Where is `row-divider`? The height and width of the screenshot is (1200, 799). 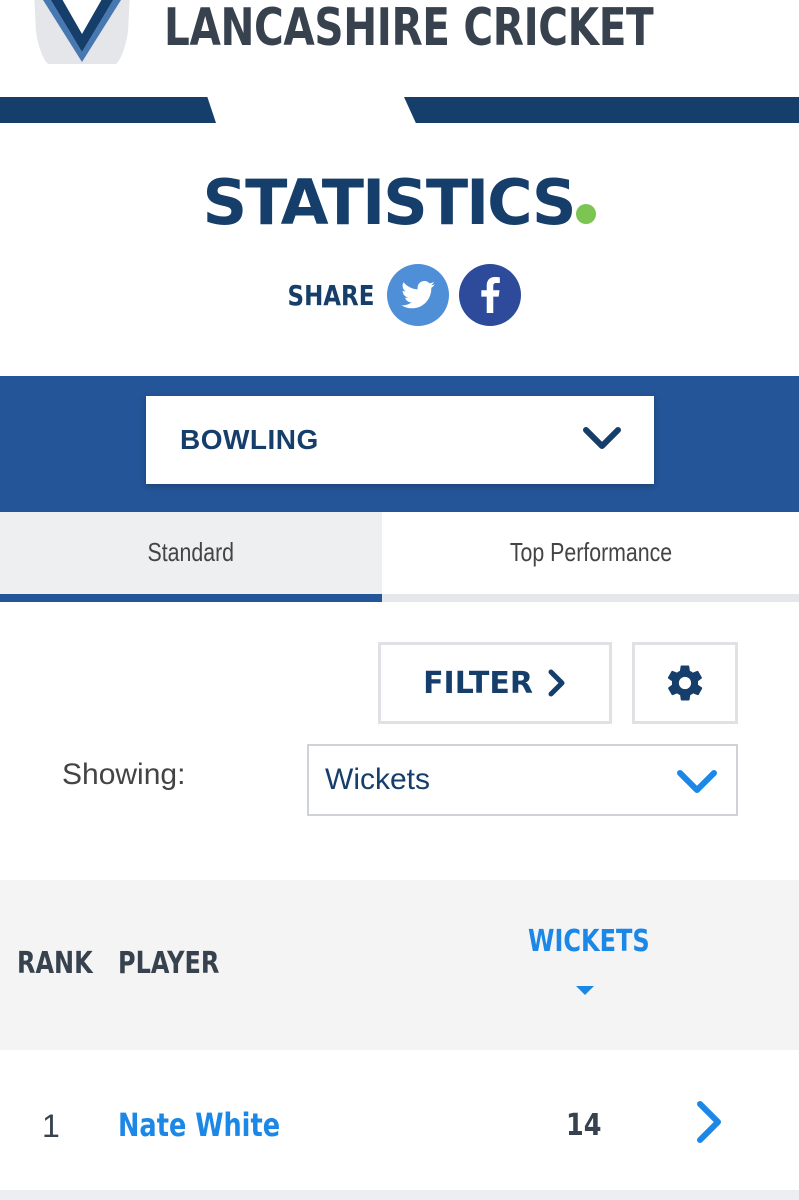 row-divider is located at coordinates (399, 1195).